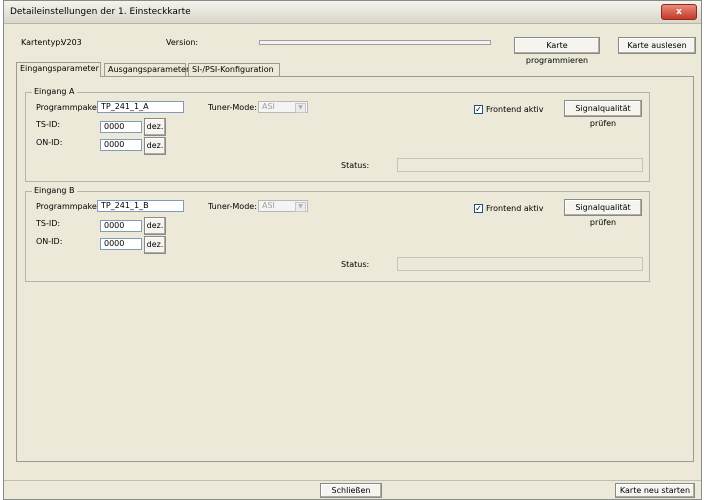  I want to click on restart-card-button: Karte neu starten, so click(655, 490).